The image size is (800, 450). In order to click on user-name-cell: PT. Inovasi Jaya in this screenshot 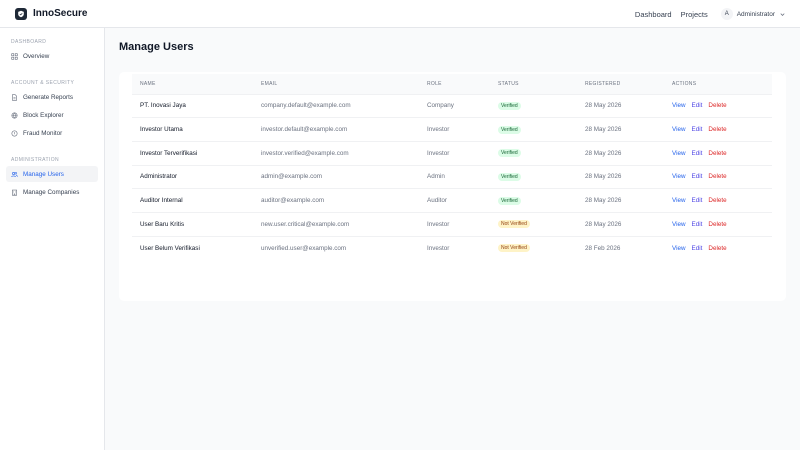, I will do `click(192, 105)`.